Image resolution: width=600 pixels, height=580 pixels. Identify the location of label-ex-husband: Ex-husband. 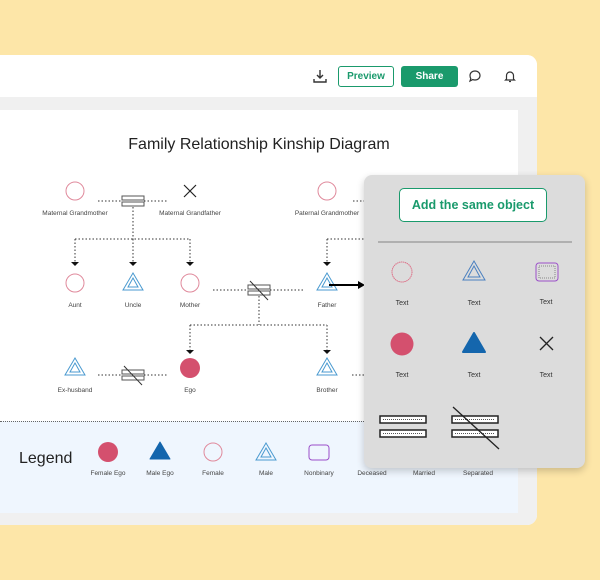
(75, 390).